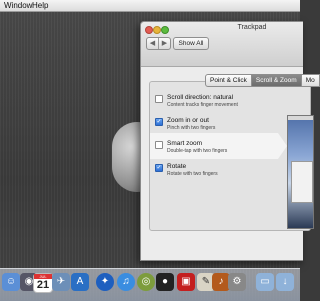  I want to click on selected-option-pointer, so click(282, 146).